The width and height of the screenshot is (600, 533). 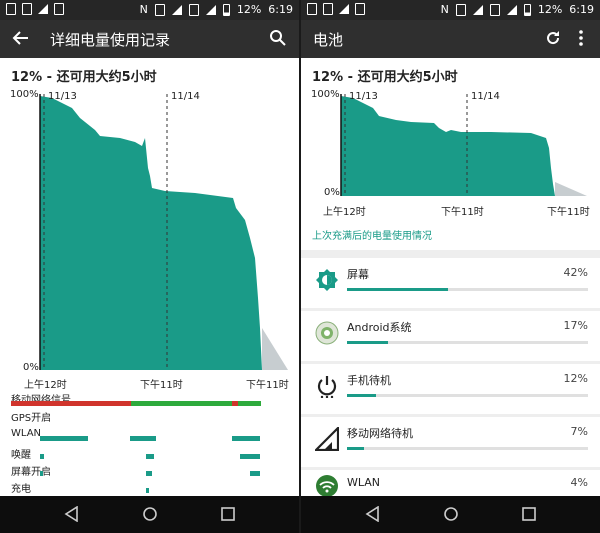 I want to click on battery-projection, so click(x=275, y=349).